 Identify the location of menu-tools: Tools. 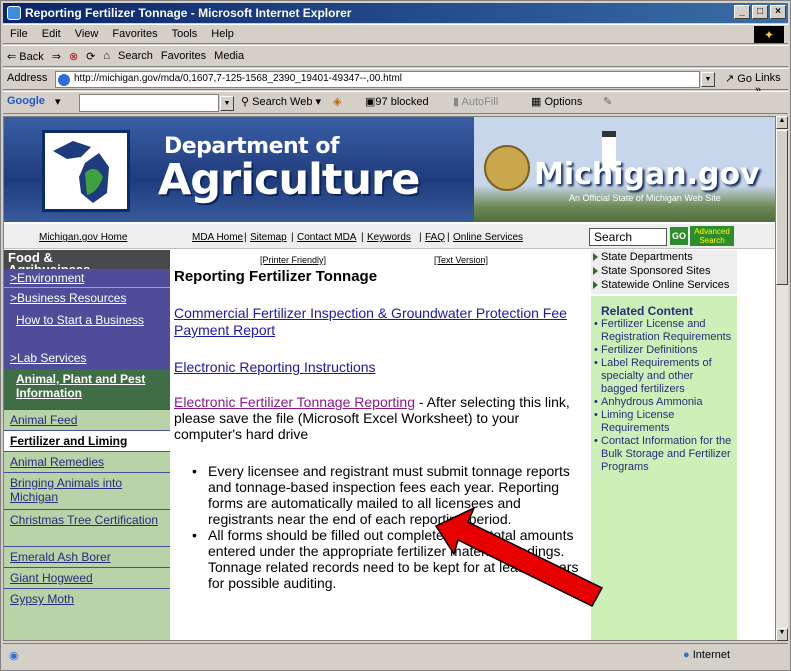
(185, 34).